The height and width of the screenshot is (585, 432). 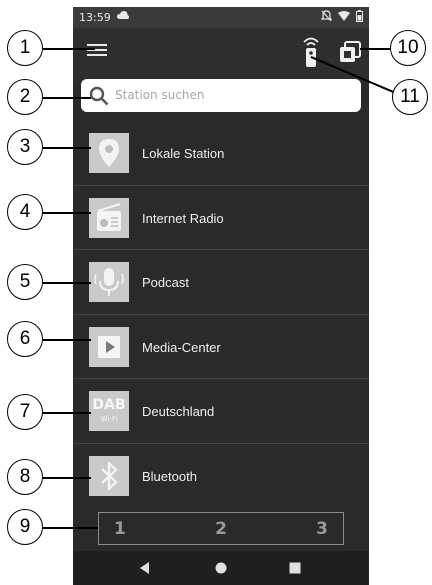 I want to click on status-icons, so click(x=342, y=16).